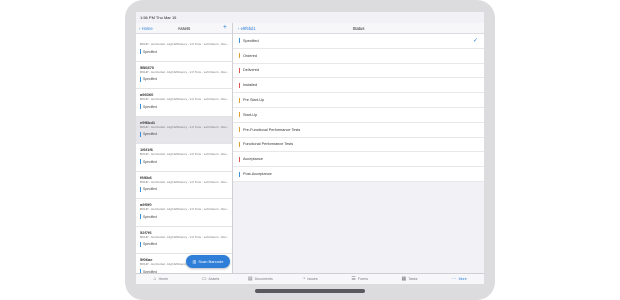 The image size is (620, 300). I want to click on tab-label: Issues, so click(312, 279).